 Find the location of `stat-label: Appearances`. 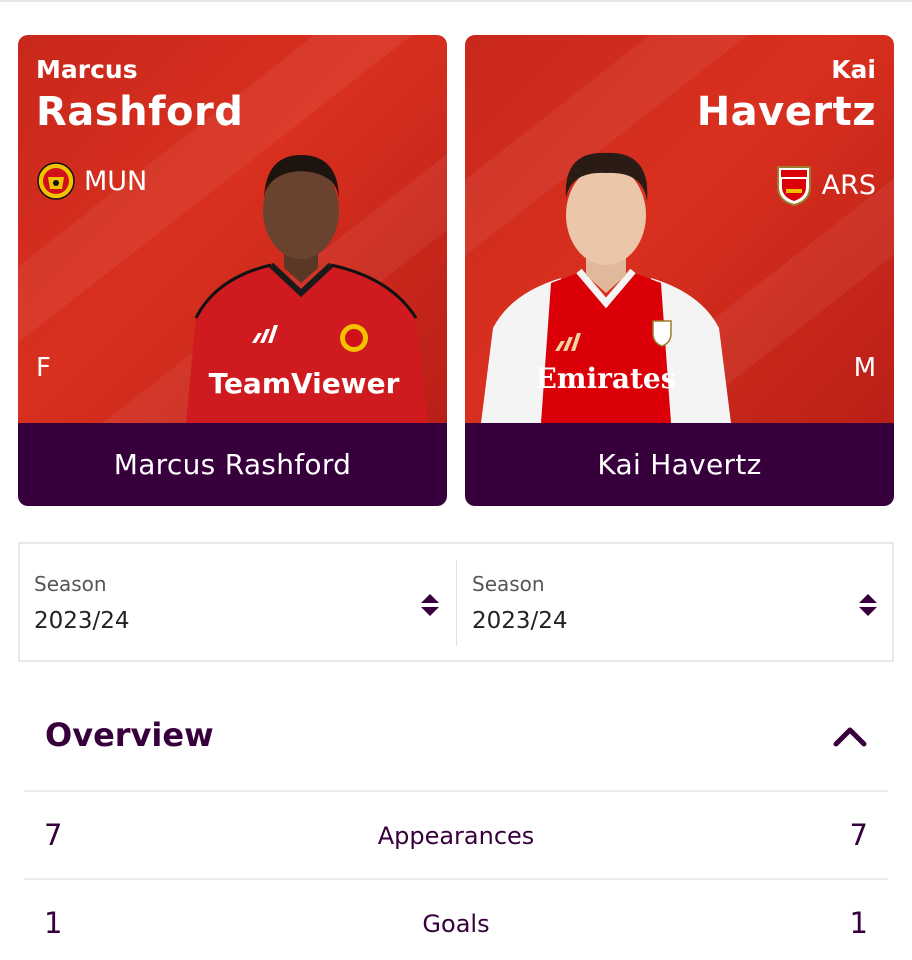

stat-label: Appearances is located at coordinates (456, 836).